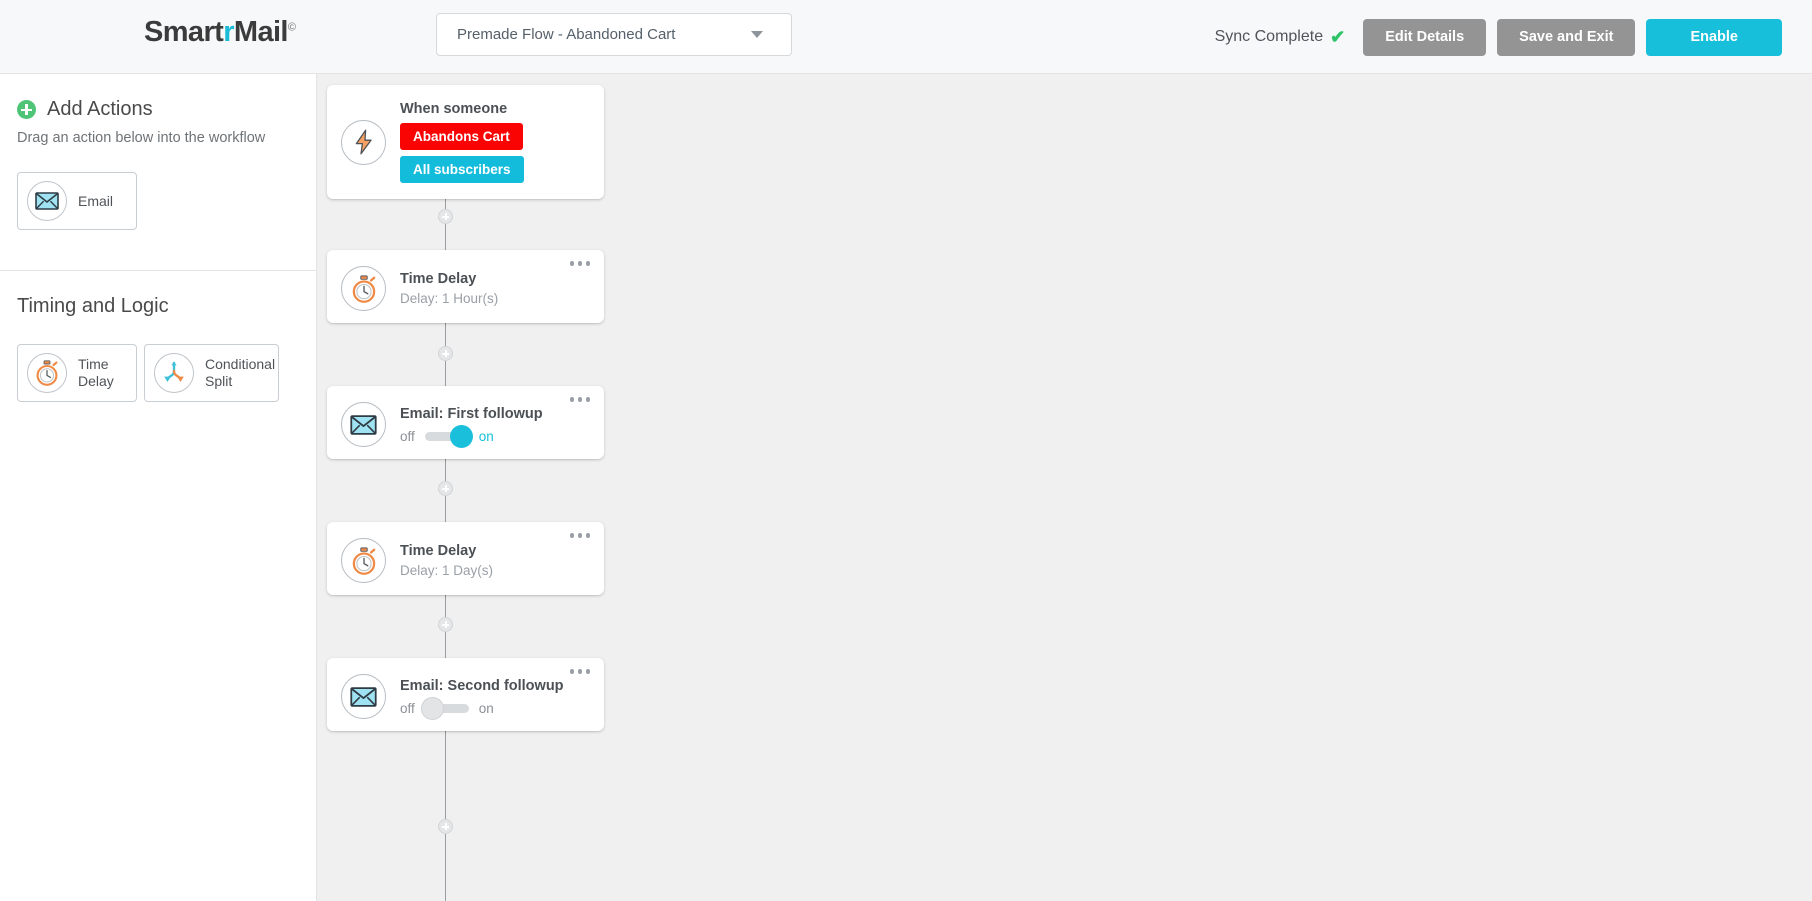 The height and width of the screenshot is (901, 1812). I want to click on delay-node-content: Time Delay Delay: 1 Day(s), so click(465, 560).